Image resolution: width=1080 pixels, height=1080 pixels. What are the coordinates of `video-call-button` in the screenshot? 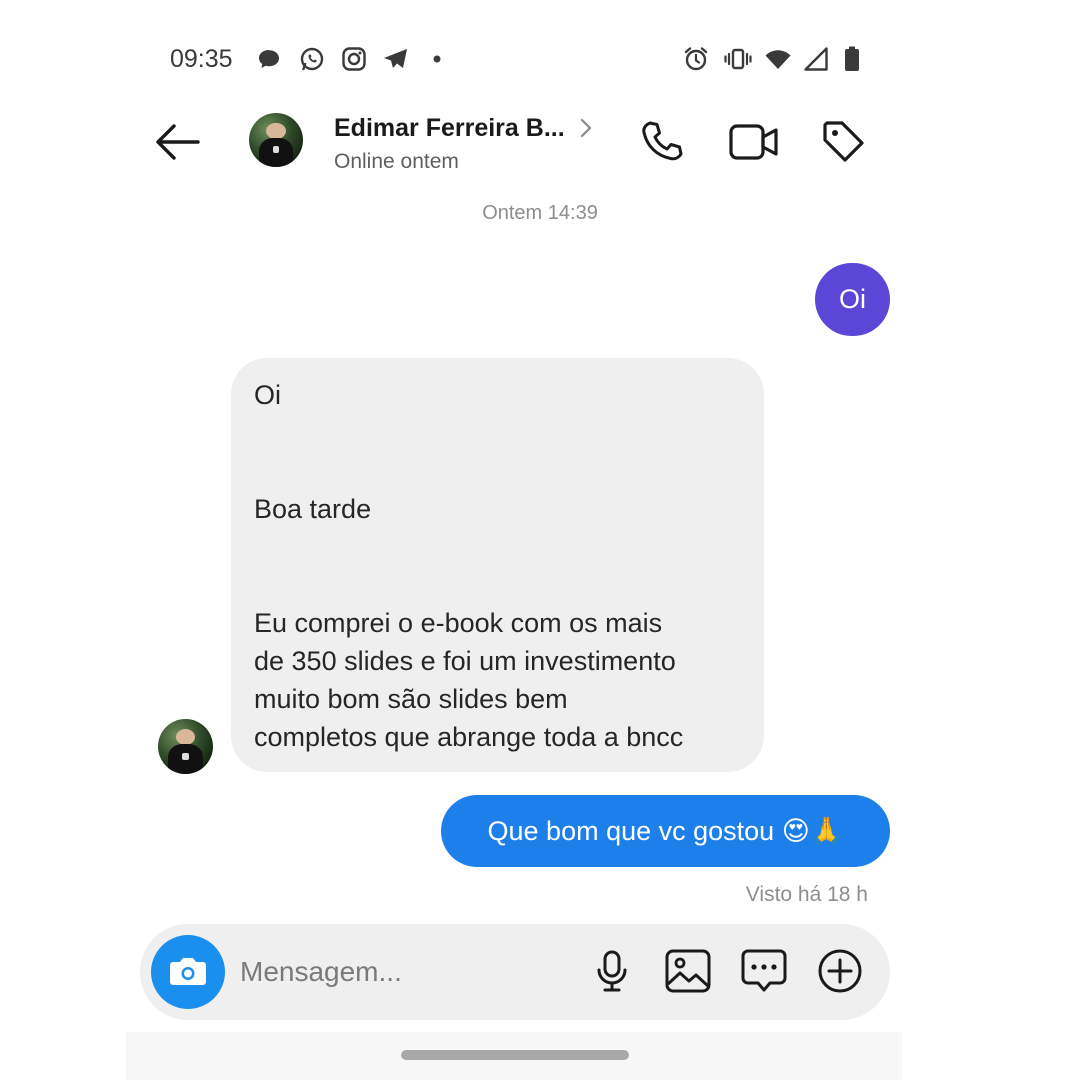 It's located at (754, 142).